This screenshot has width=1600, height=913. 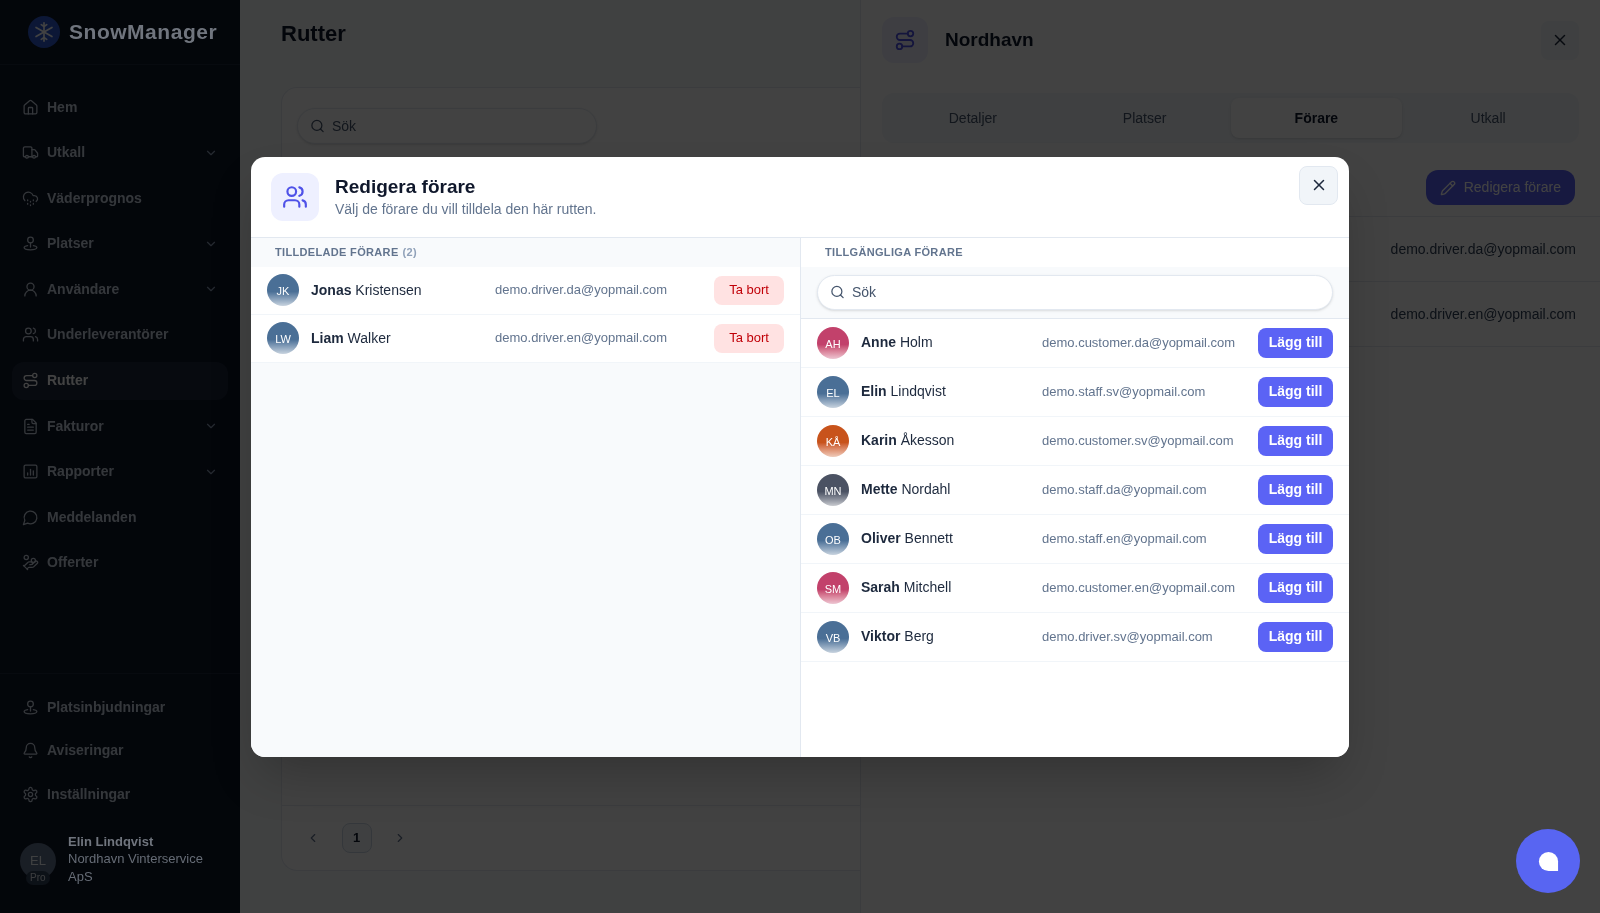 What do you see at coordinates (351, 338) in the screenshot?
I see `driver-name: Liam Walker` at bounding box center [351, 338].